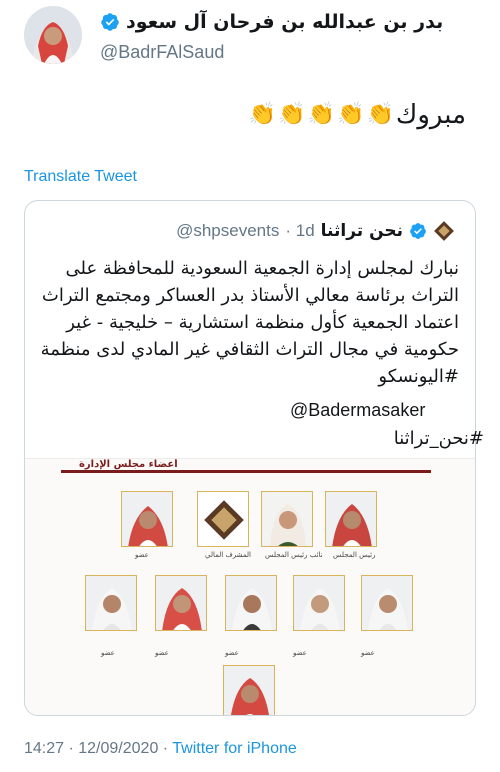  Describe the element at coordinates (223, 519) in the screenshot. I see `logo-card` at that location.